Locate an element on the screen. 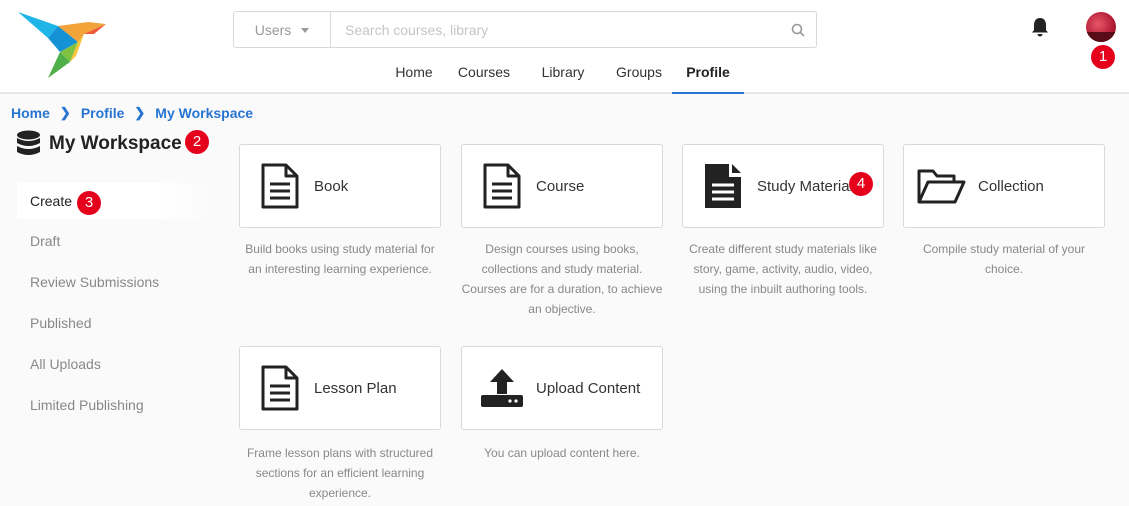 The image size is (1129, 506). card-collection: Collection is located at coordinates (1004, 186).